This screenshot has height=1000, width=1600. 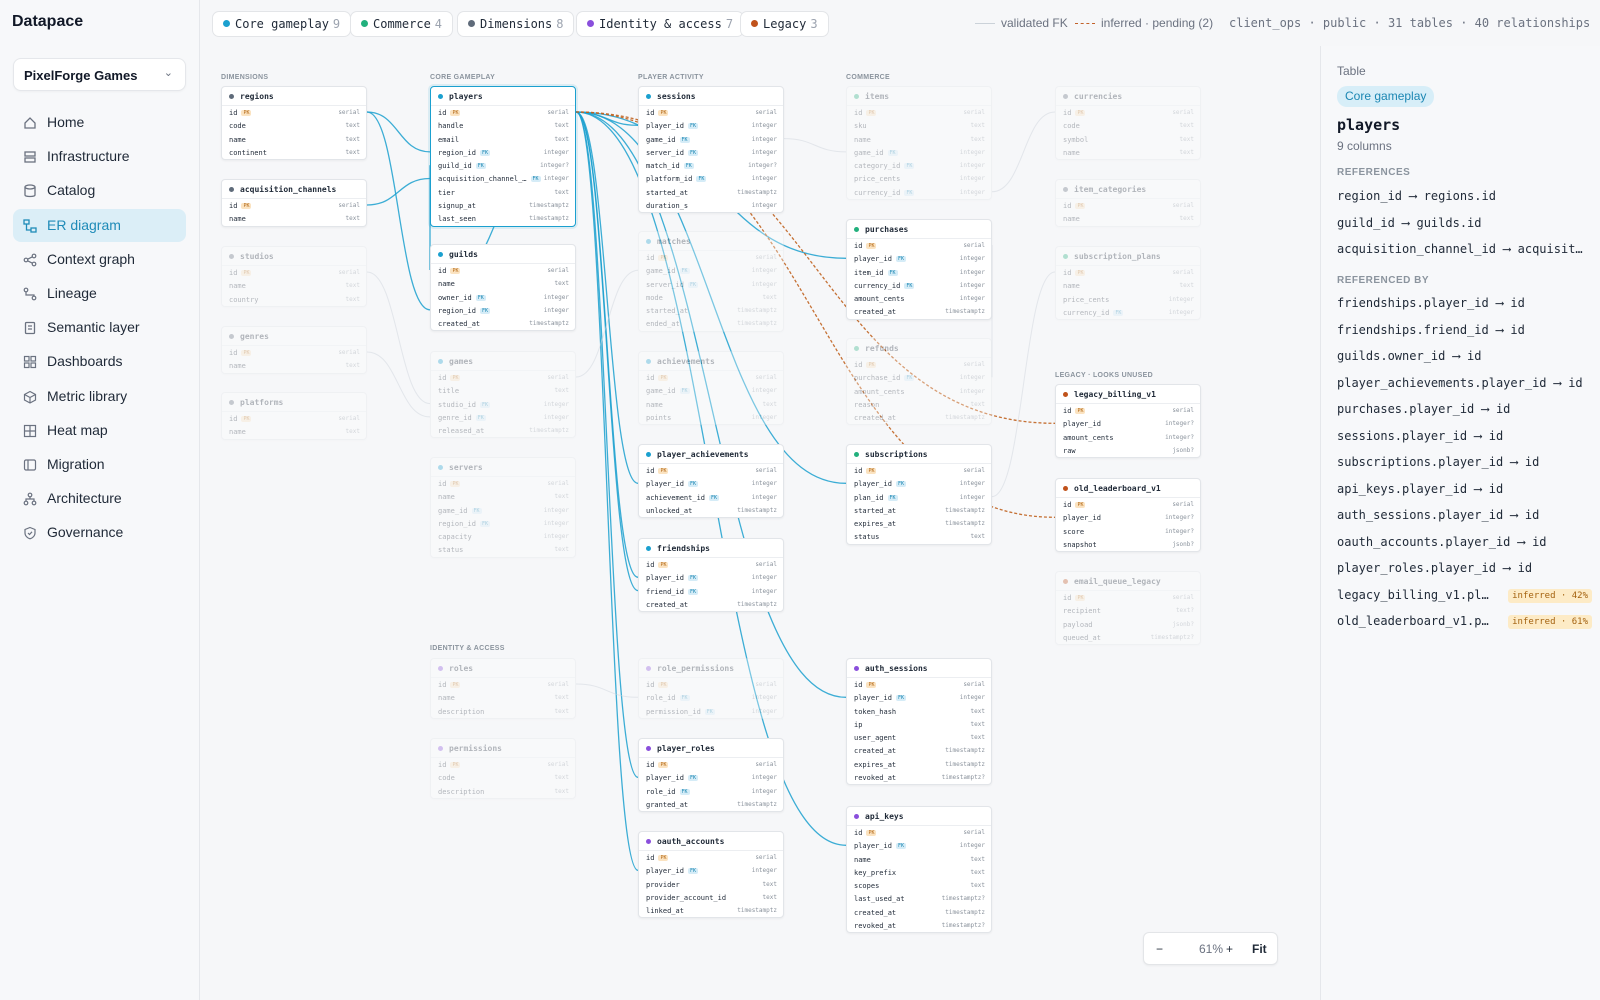 What do you see at coordinates (1128, 624) in the screenshot?
I see `column-row: payload jsonb?` at bounding box center [1128, 624].